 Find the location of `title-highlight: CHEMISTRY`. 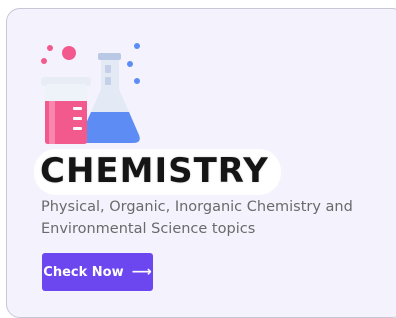

title-highlight: CHEMISTRY is located at coordinates (157, 172).